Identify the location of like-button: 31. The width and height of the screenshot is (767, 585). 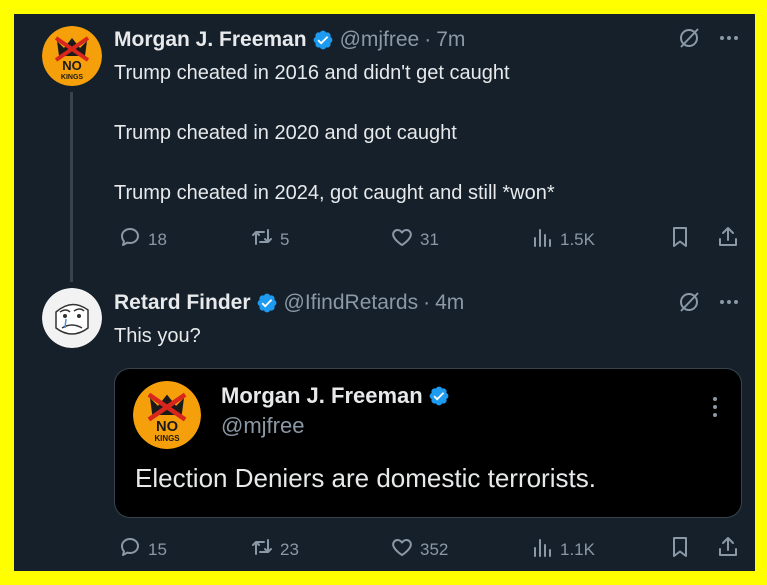
(414, 239).